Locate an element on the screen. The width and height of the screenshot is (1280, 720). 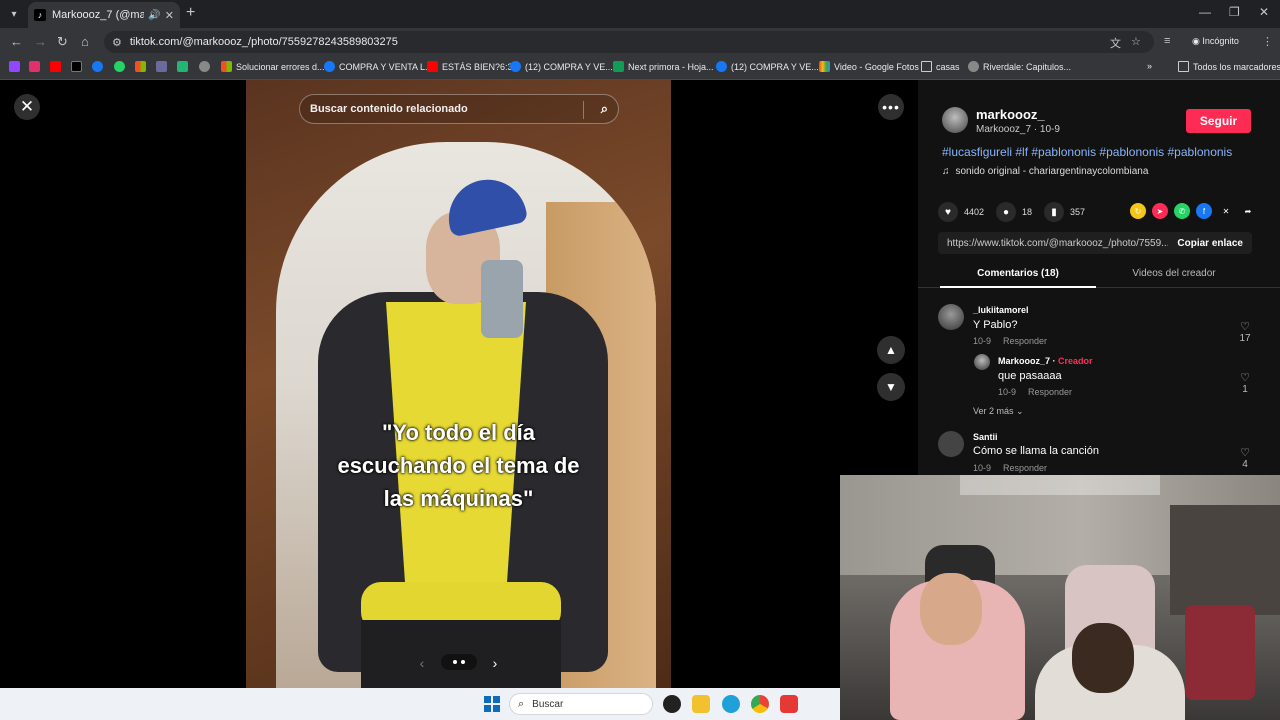
tab-search-icon: ▾ is located at coordinates (14, 14).